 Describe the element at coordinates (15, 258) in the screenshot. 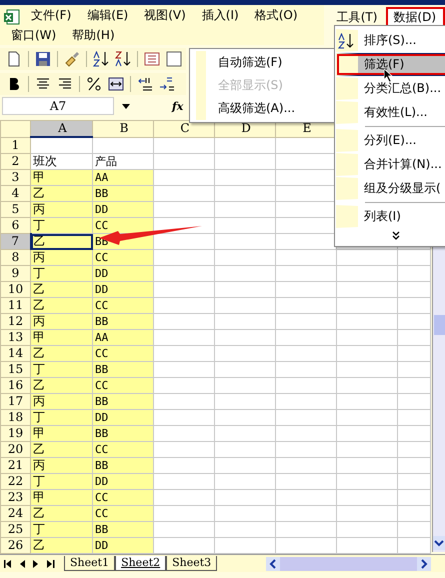

I see `row-header: 8` at that location.